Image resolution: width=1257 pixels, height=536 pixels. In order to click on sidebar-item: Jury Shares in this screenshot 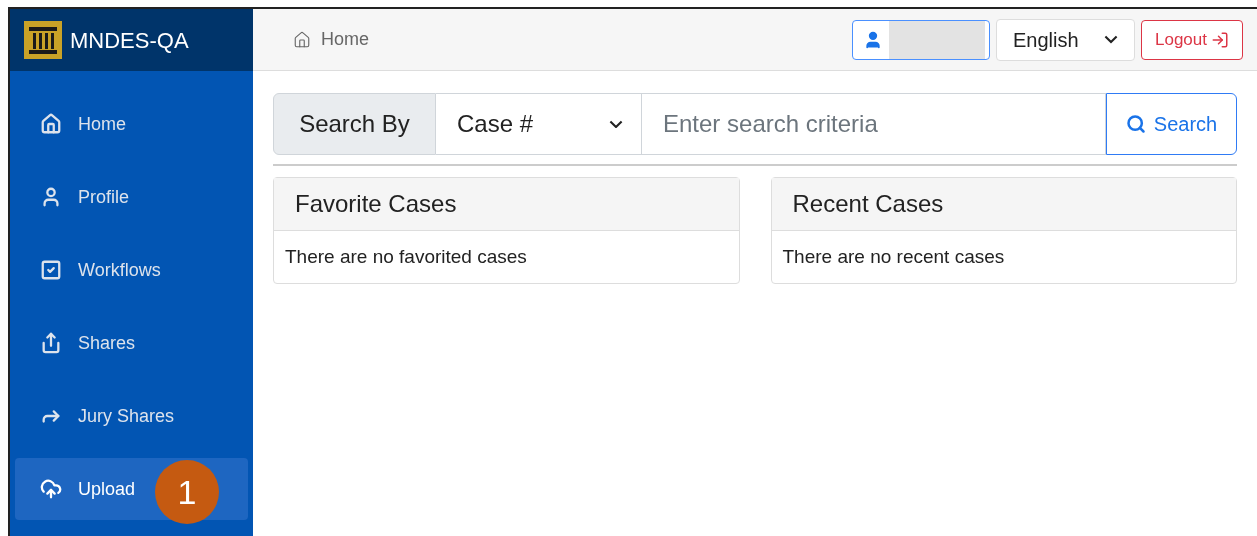, I will do `click(131, 416)`.